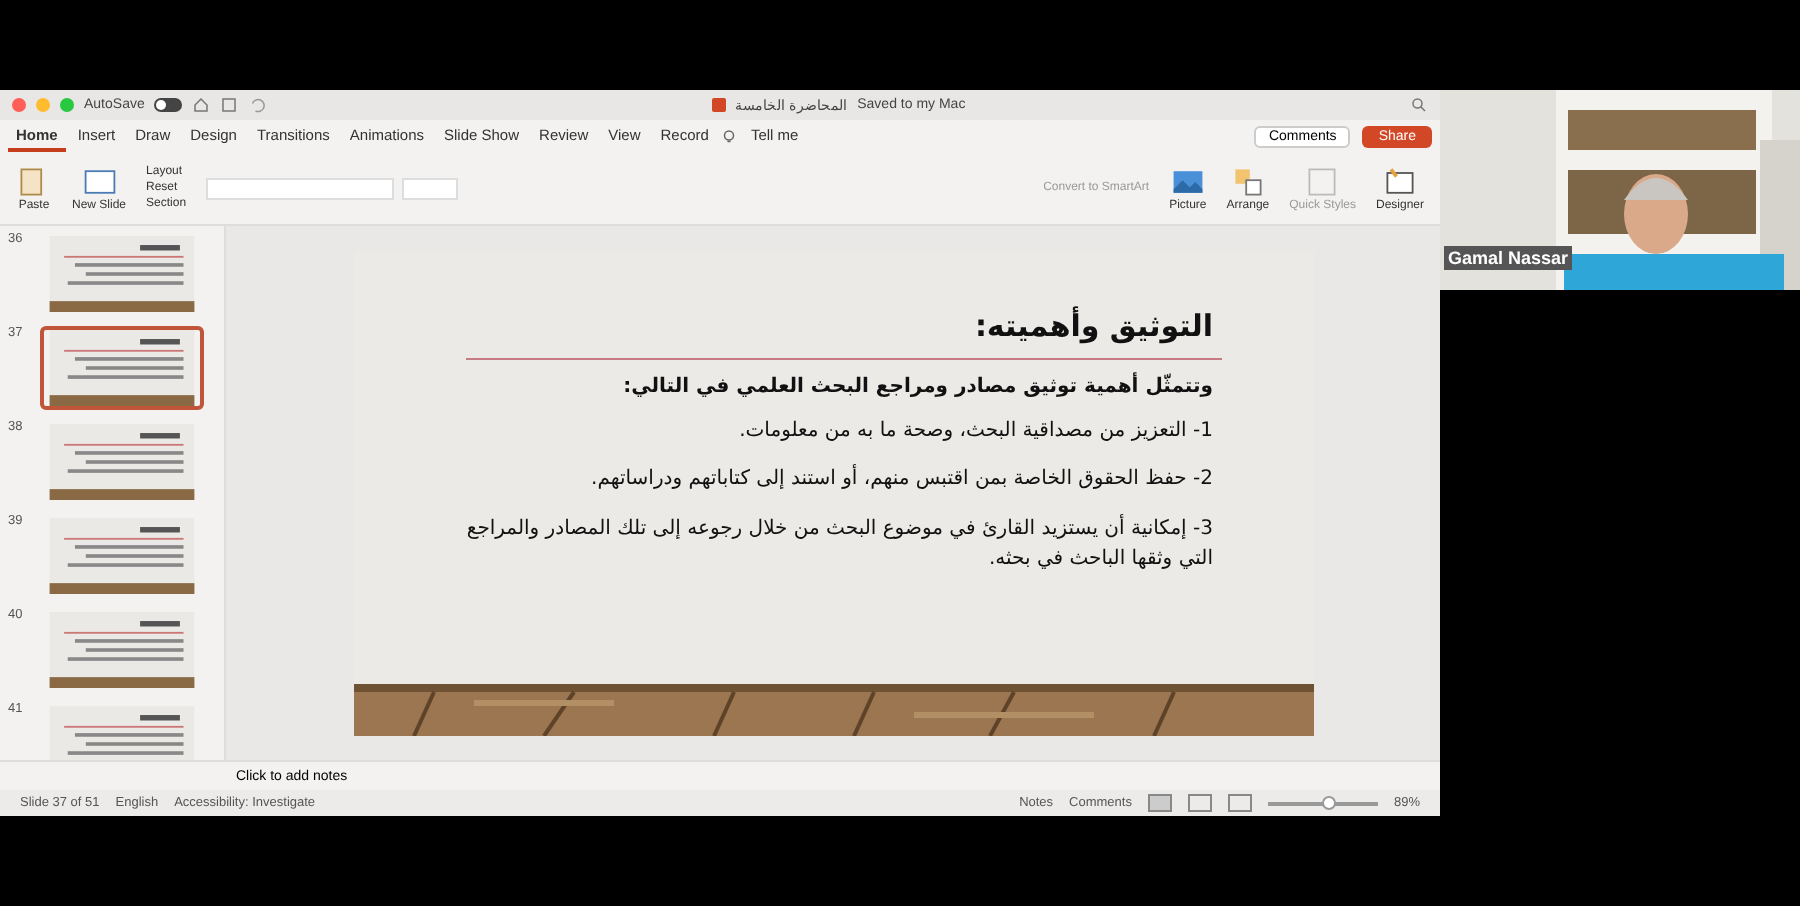 This screenshot has width=1800, height=906. Describe the element at coordinates (1508, 258) in the screenshot. I see `participant-name: Gamal Nassar` at that location.